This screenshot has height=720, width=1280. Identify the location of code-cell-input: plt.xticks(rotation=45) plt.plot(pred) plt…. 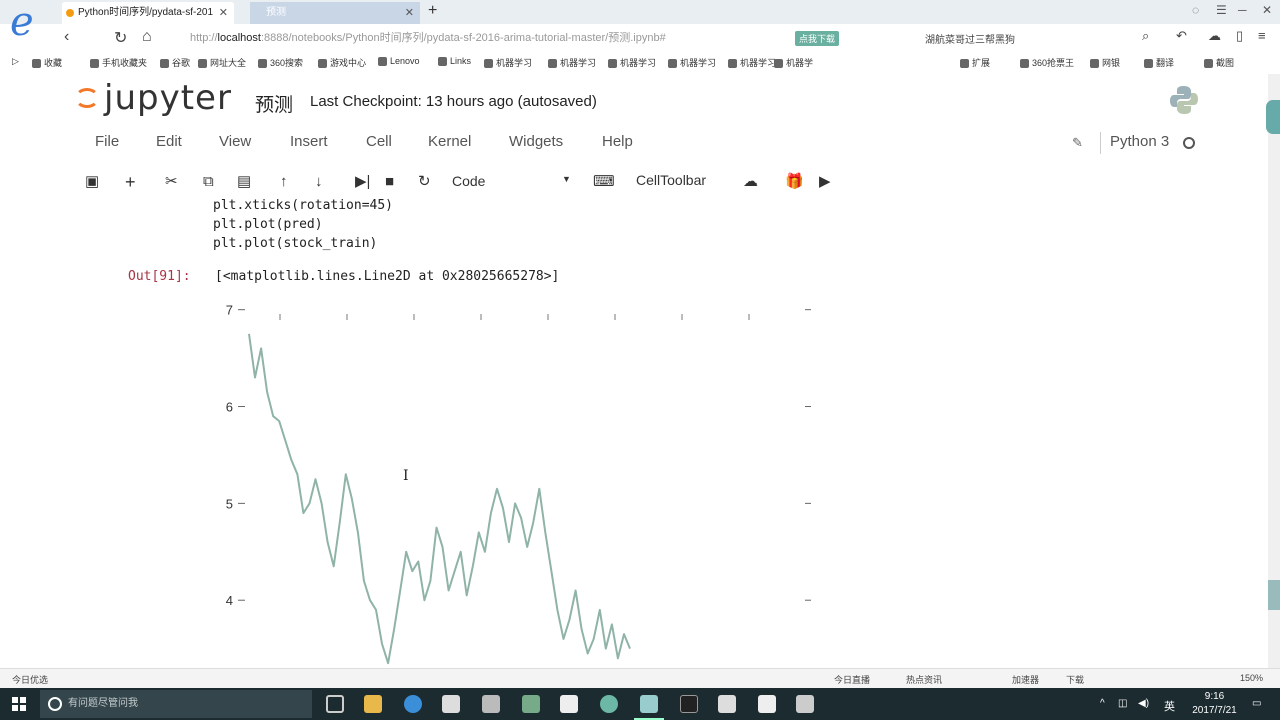
(303, 224).